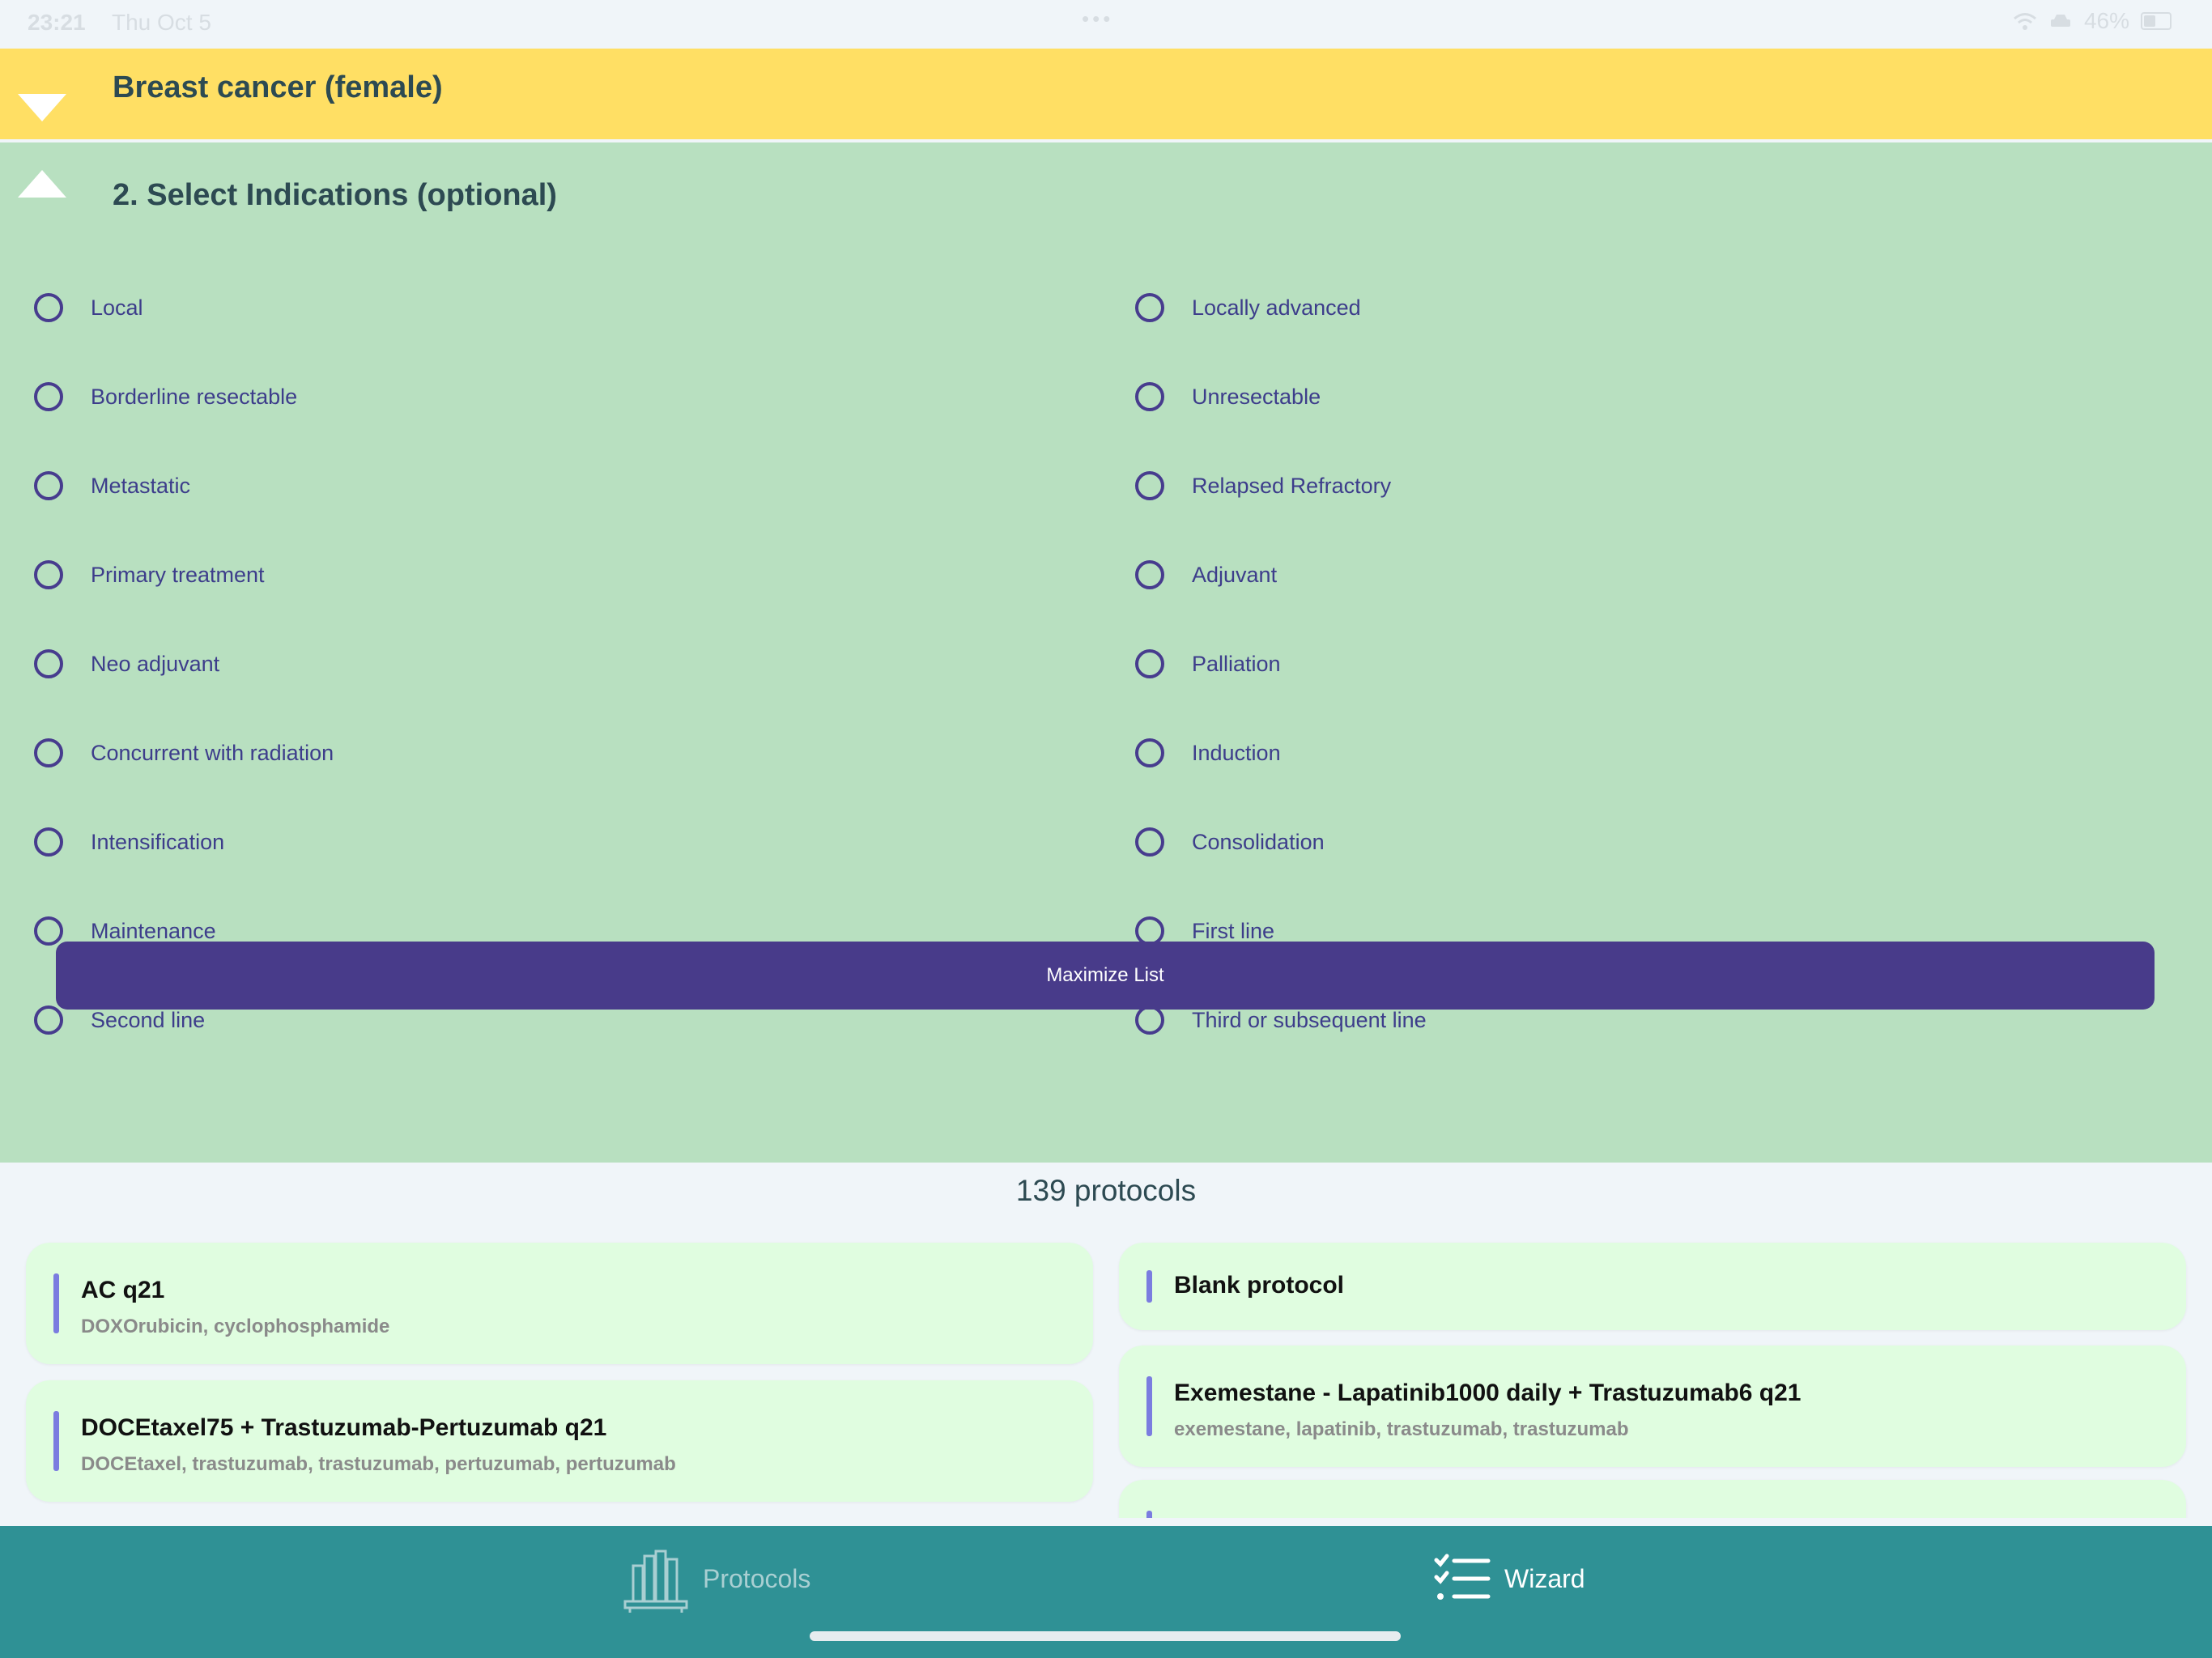 This screenshot has width=2212, height=1658. Describe the element at coordinates (1106, 1190) in the screenshot. I see `protocol-count: 139 protocols` at that location.